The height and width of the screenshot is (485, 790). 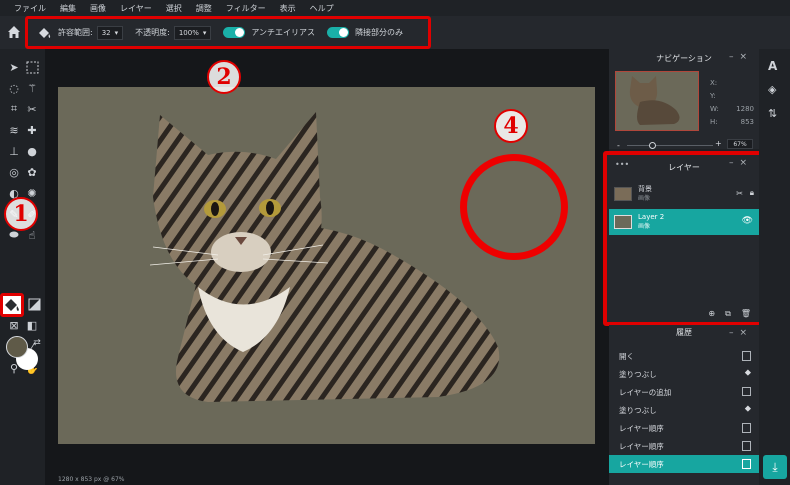 I want to click on download-button: ⤓, so click(x=775, y=467).